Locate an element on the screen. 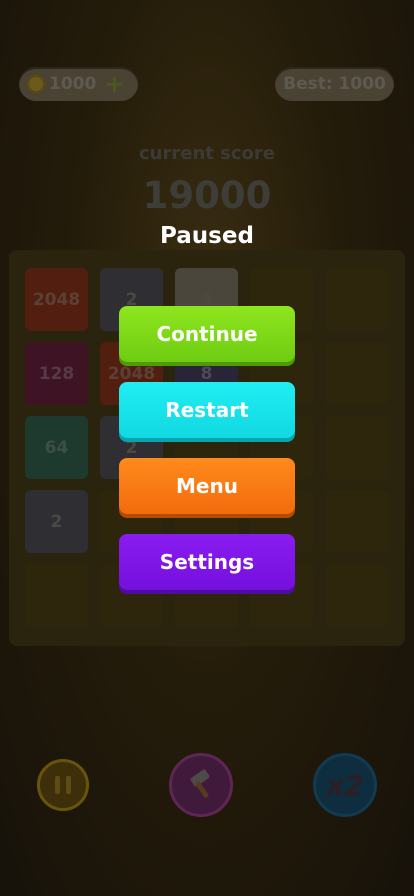 This screenshot has height=896, width=414. continue-button: Continue is located at coordinates (207, 334).